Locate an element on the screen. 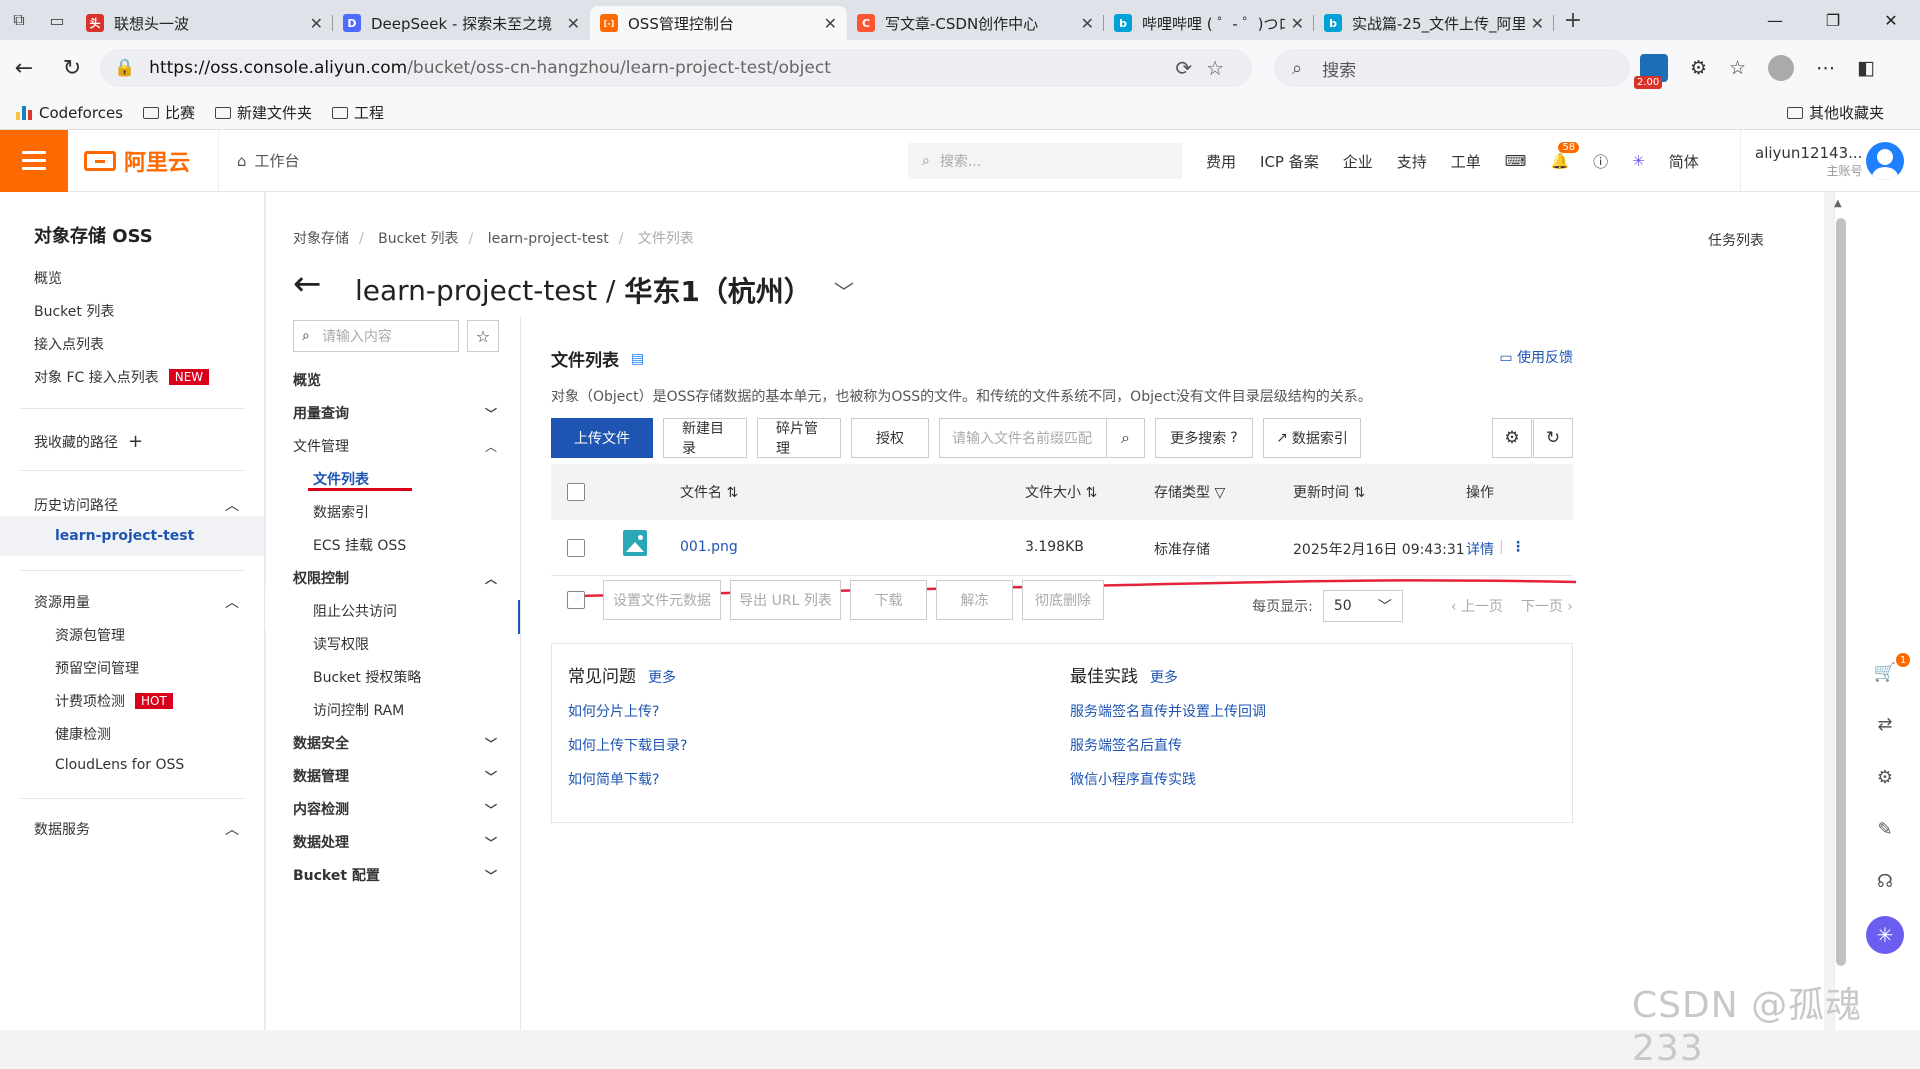  breadcrumb-item: Bucket 列表 is located at coordinates (418, 239).